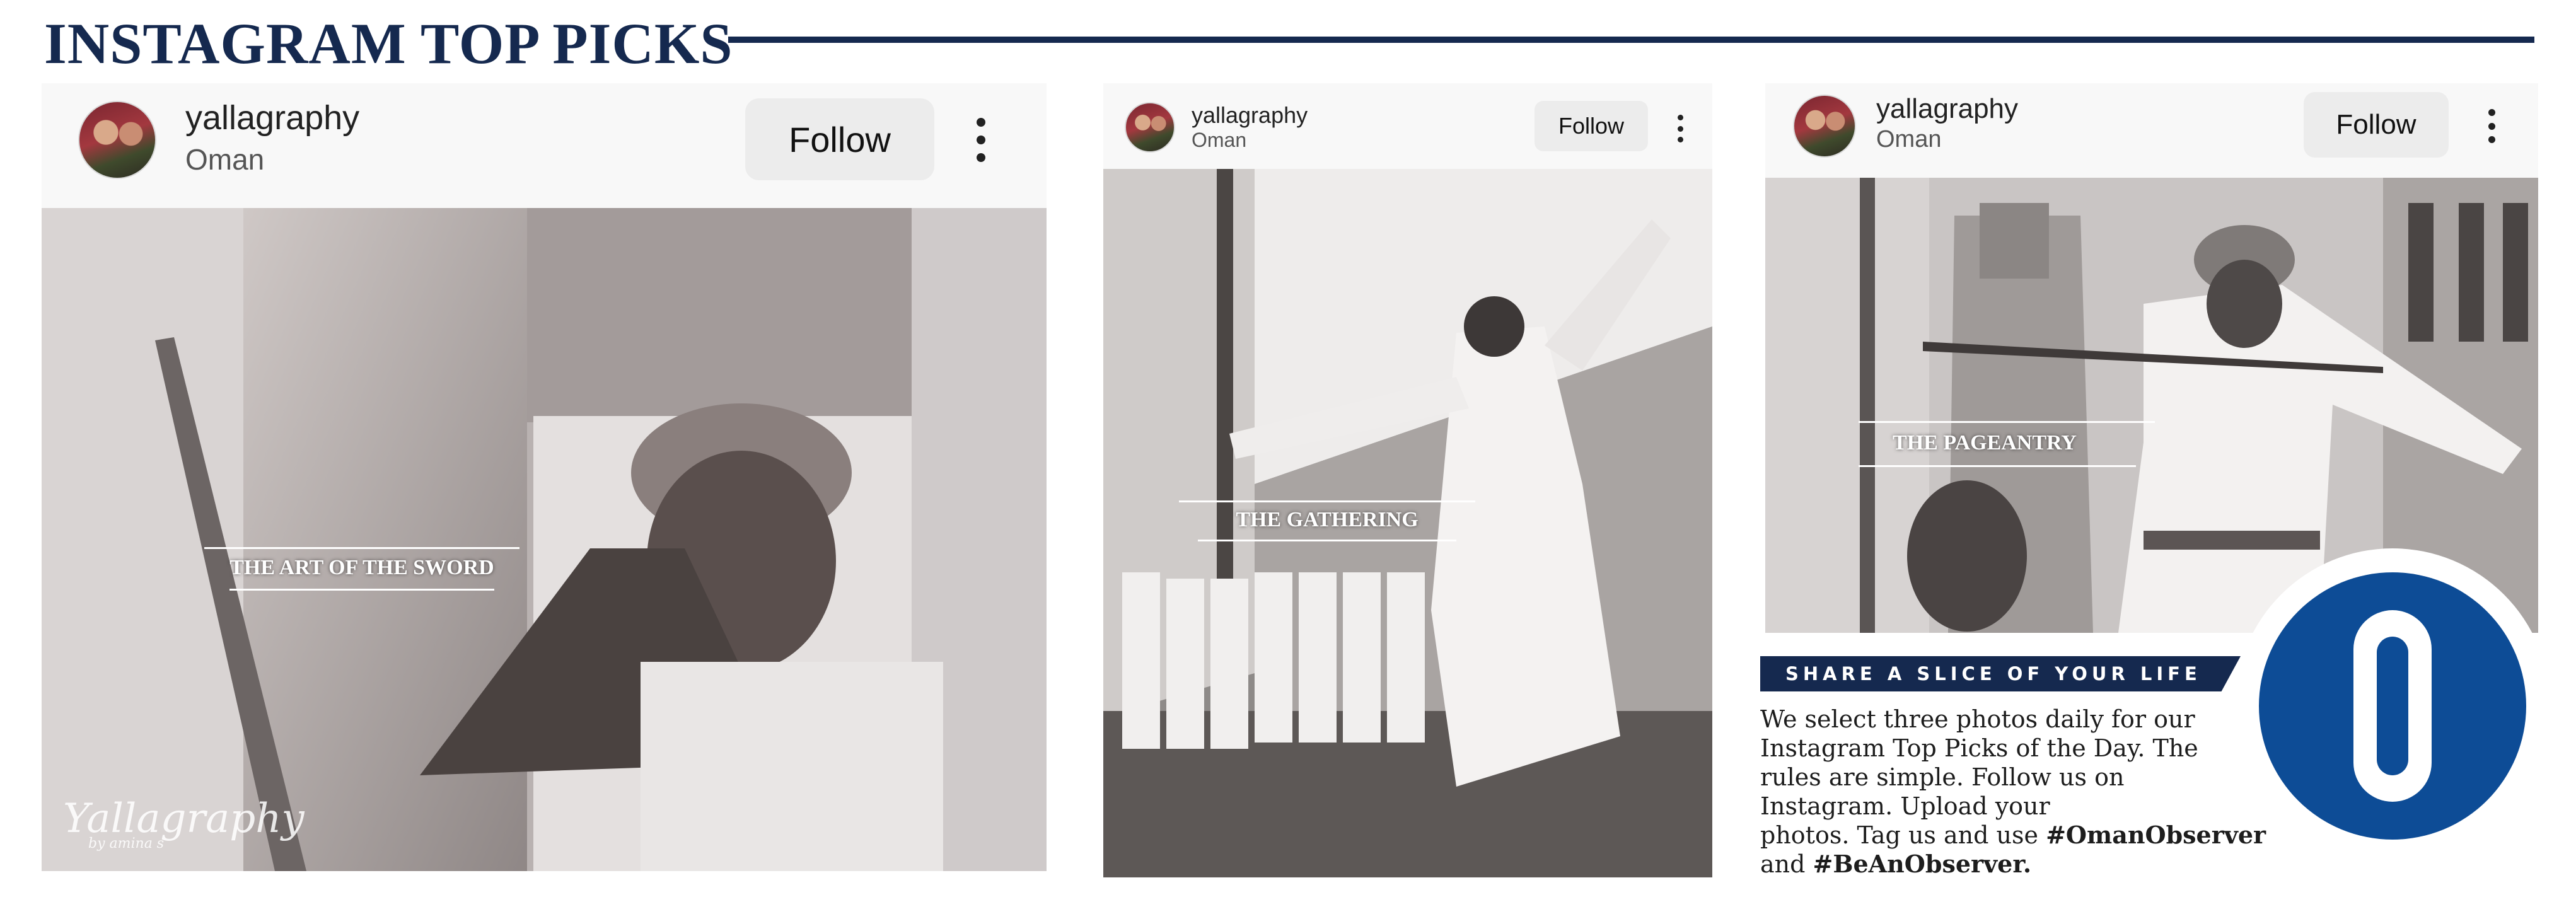 The width and height of the screenshot is (2576, 919). Describe the element at coordinates (184, 818) in the screenshot. I see `watermark-name: Yallagraphy` at that location.